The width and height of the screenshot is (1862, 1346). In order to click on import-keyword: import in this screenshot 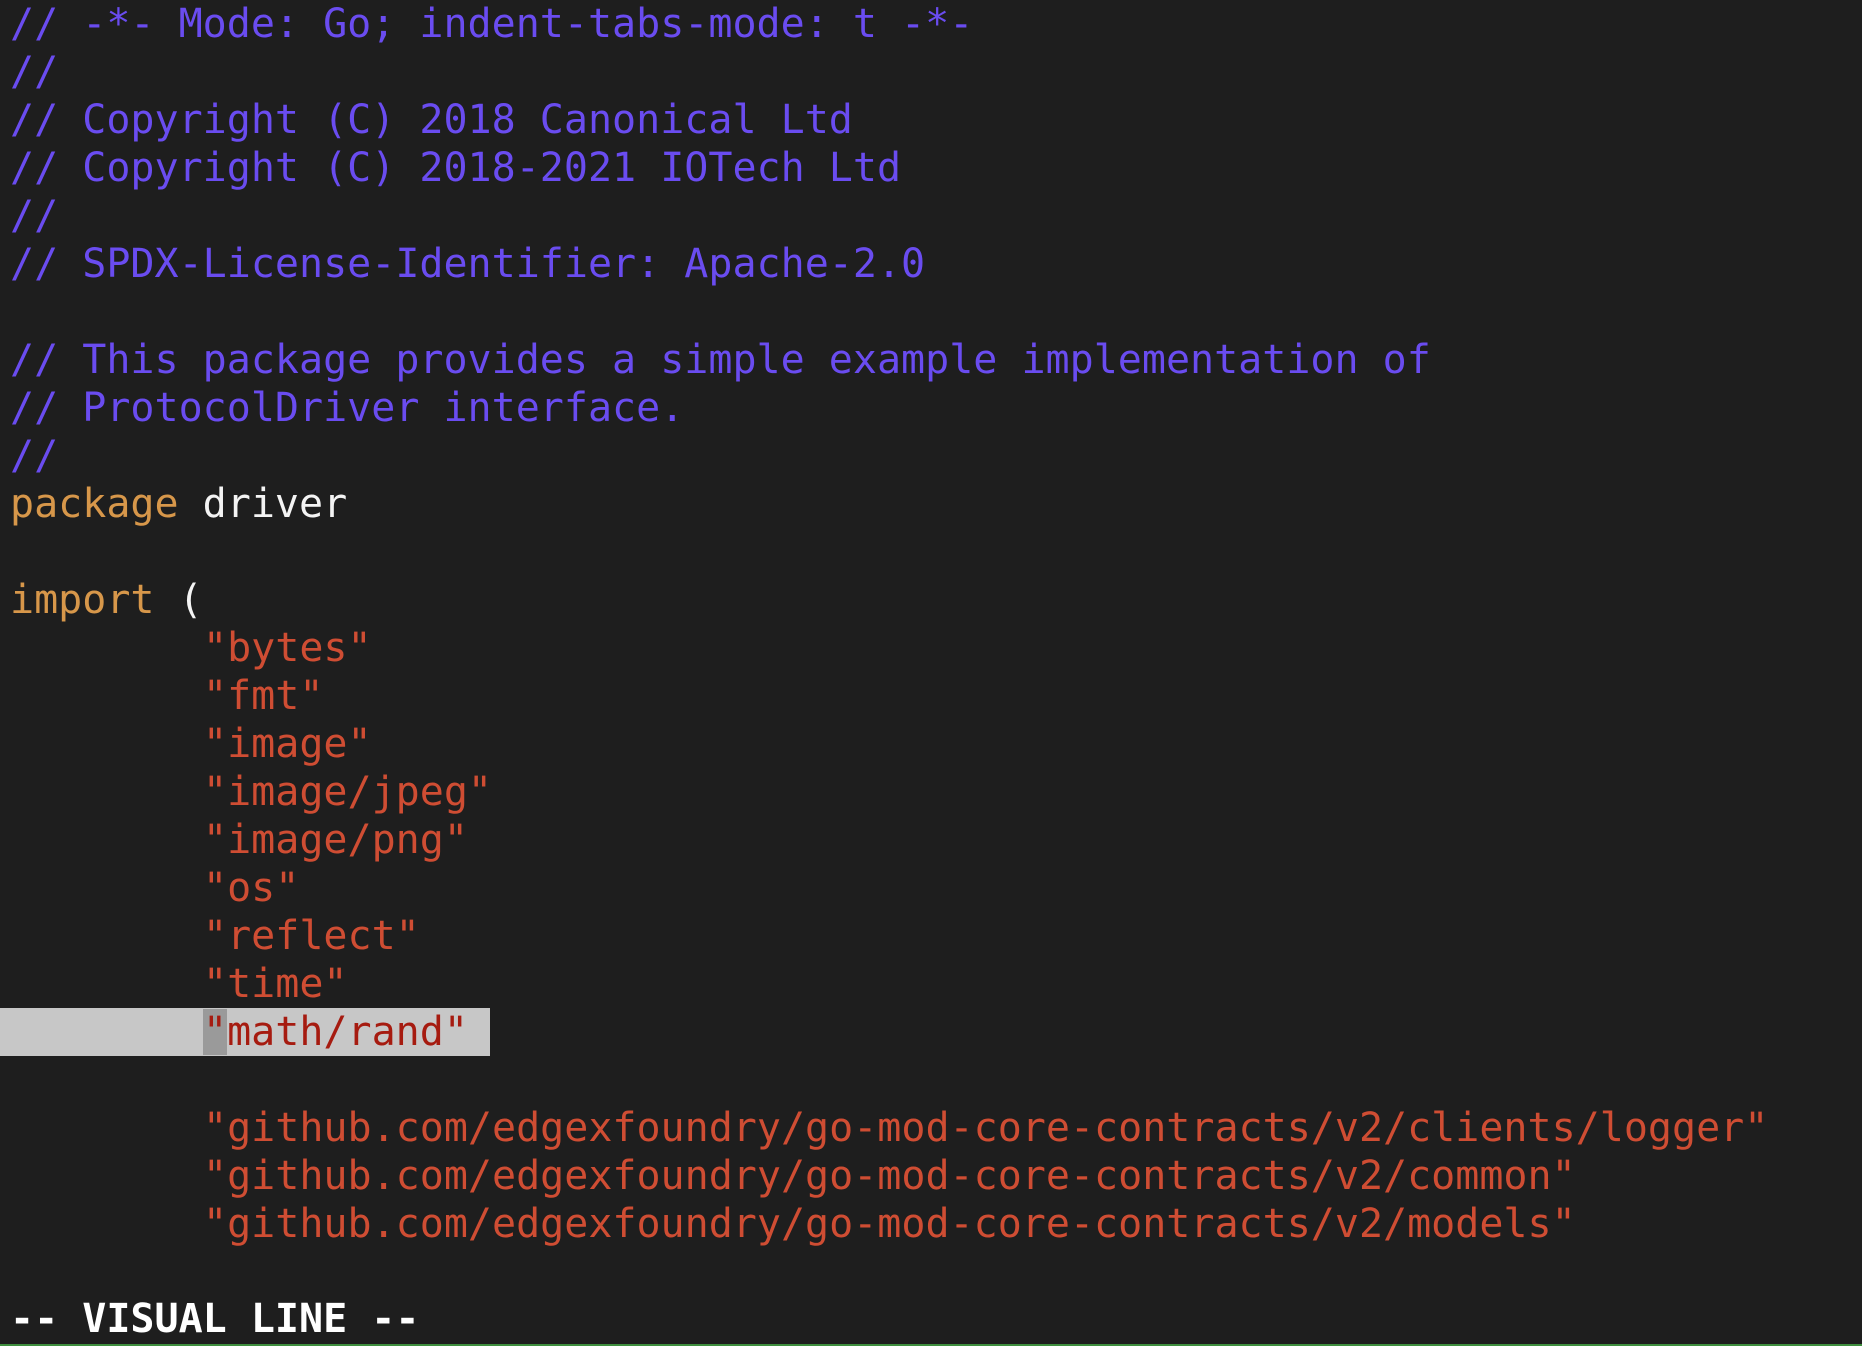, I will do `click(82, 600)`.